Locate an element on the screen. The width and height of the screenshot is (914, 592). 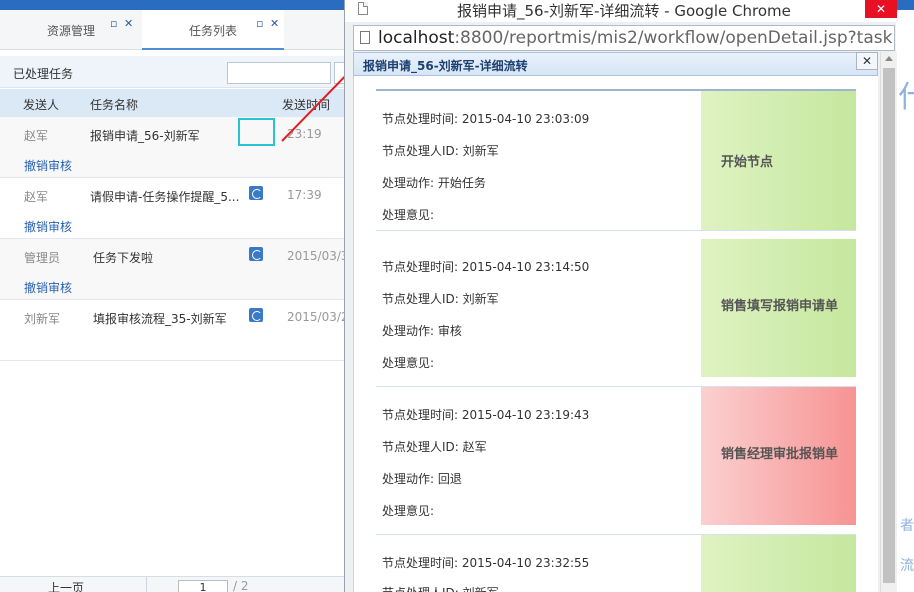
highlight-box is located at coordinates (256, 132).